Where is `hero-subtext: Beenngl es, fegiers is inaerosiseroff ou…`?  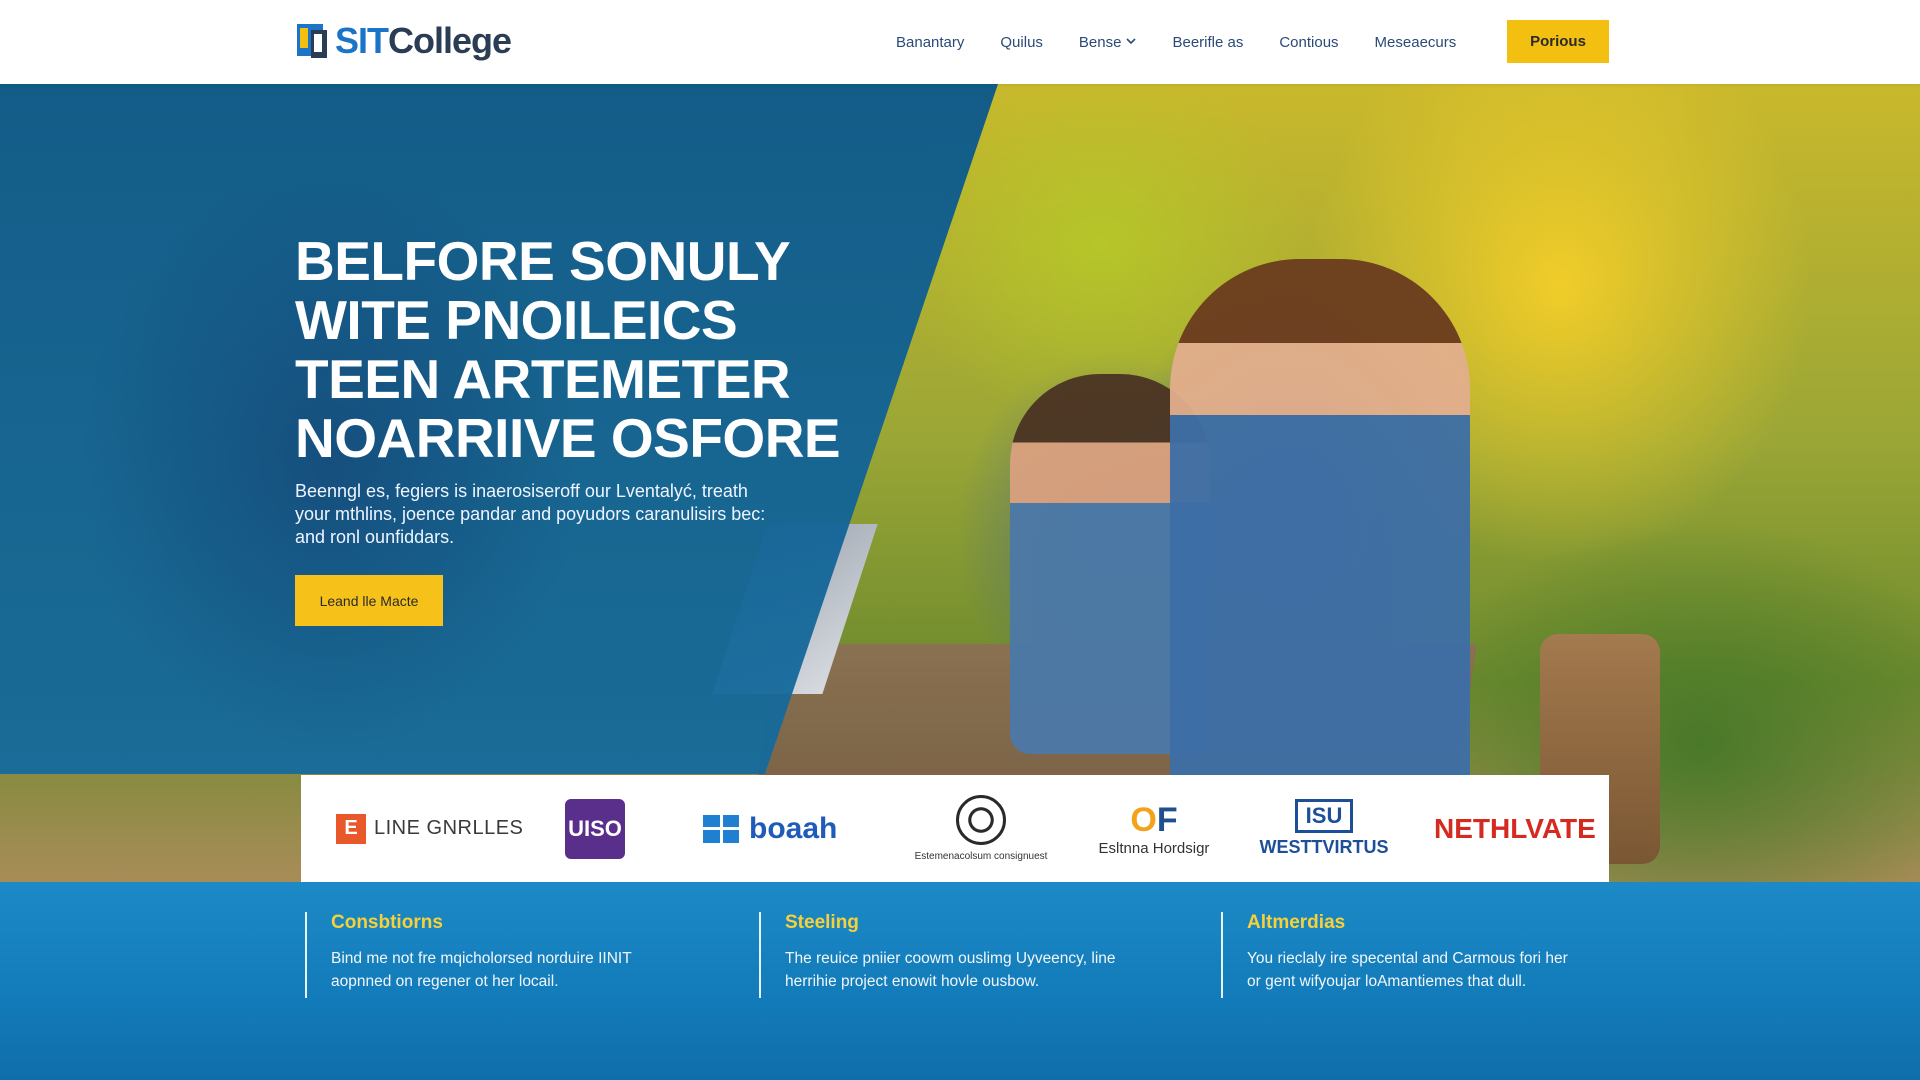 hero-subtext: Beenngl es, fegiers is inaerosiseroff ou… is located at coordinates (555, 514).